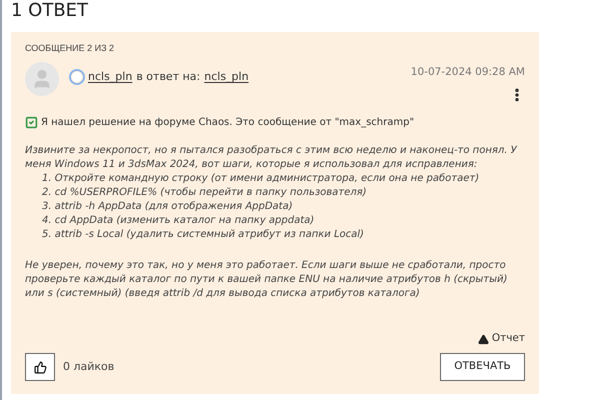 The width and height of the screenshot is (590, 400). What do you see at coordinates (179, 221) in the screenshot?
I see `step-text: 4. cd AppData (изменить каталог на папку appdata)` at bounding box center [179, 221].